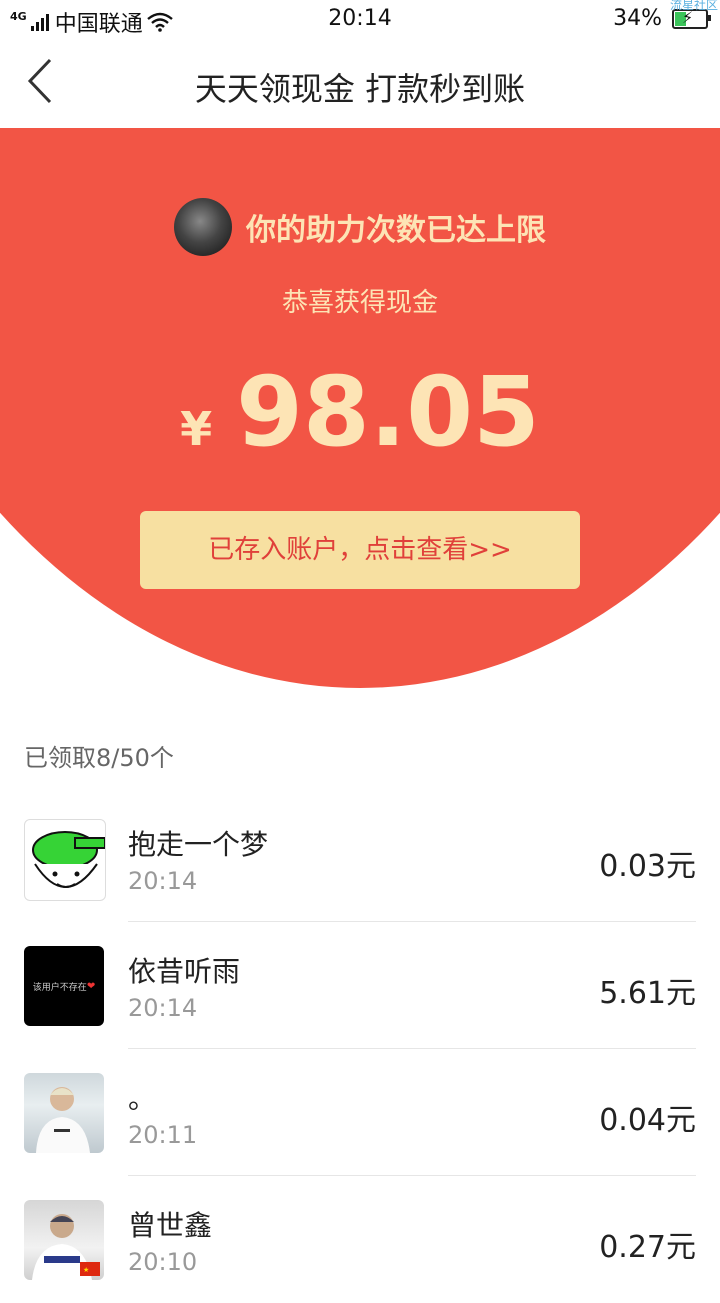  What do you see at coordinates (396, 230) in the screenshot?
I see `limit-text: 你的助力次数已达上限` at bounding box center [396, 230].